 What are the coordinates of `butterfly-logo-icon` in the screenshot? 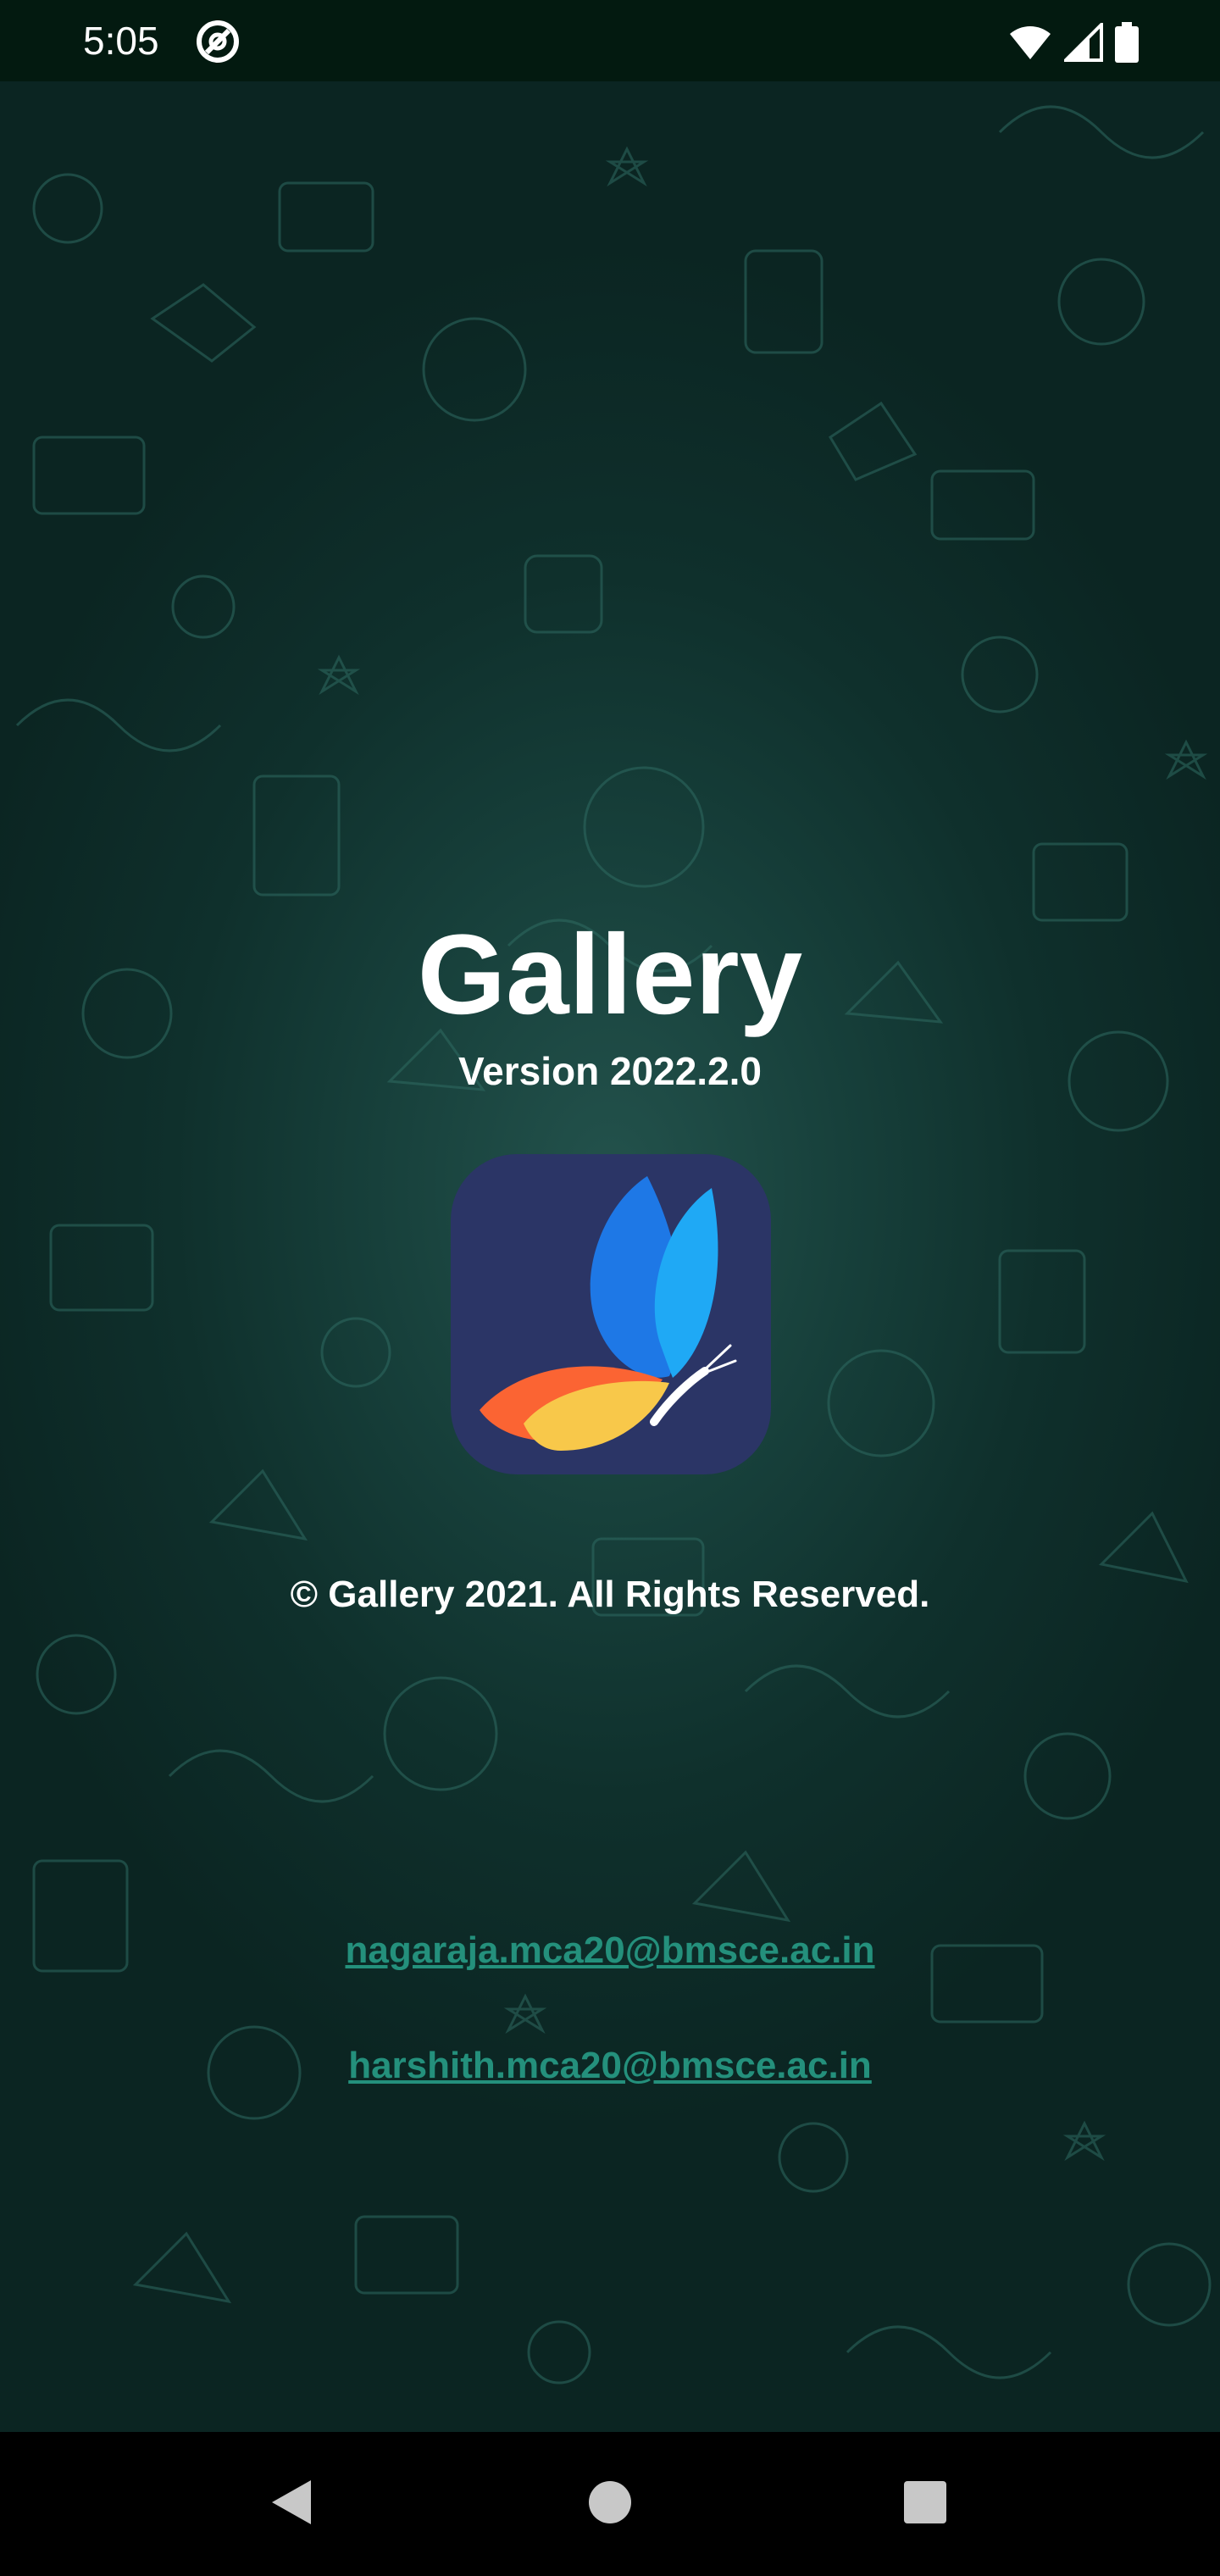 It's located at (611, 1314).